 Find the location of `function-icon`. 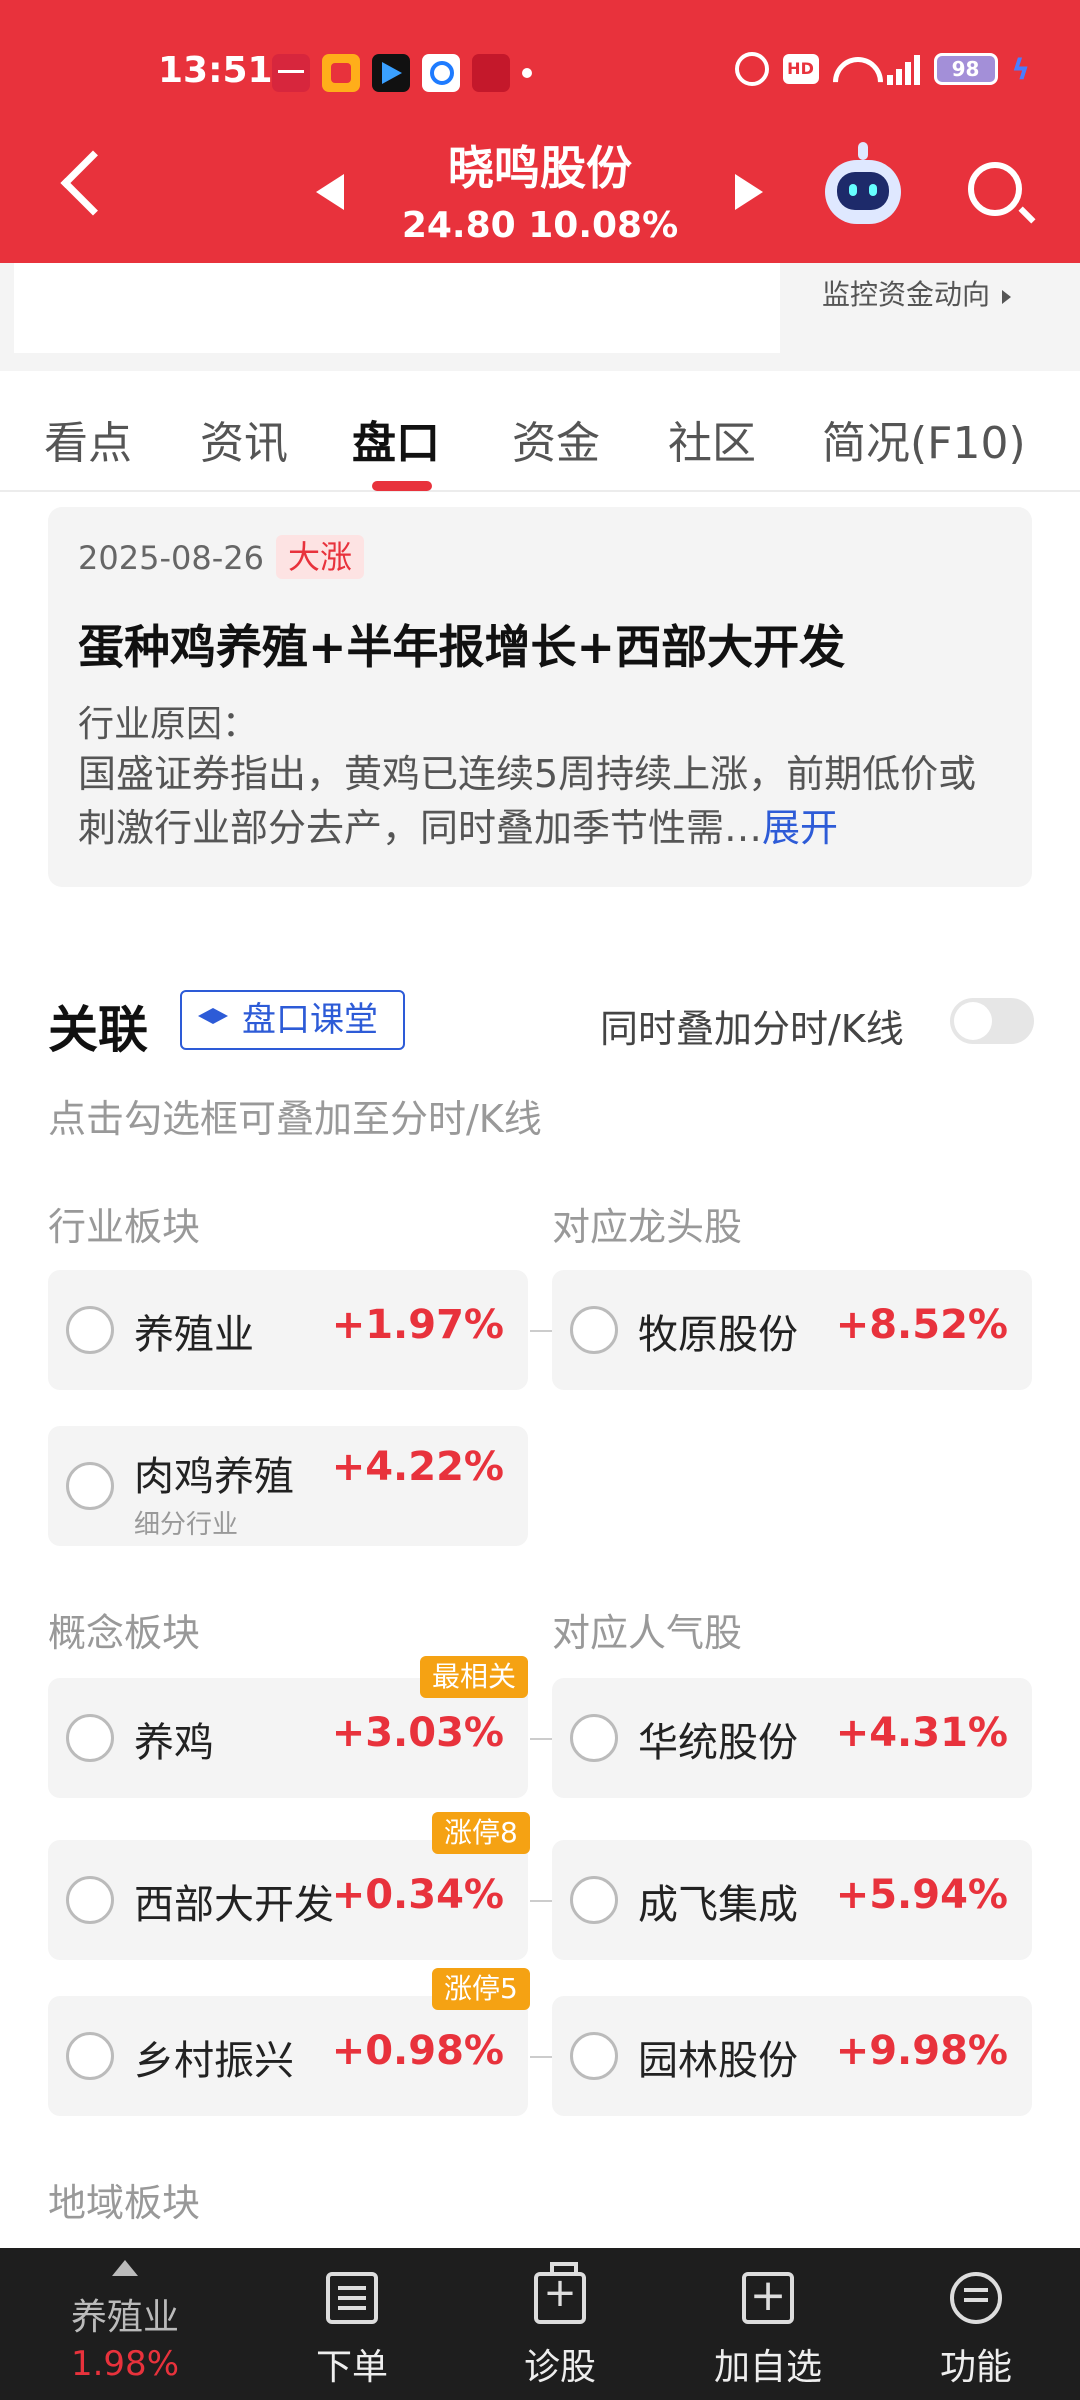

function-icon is located at coordinates (976, 2298).